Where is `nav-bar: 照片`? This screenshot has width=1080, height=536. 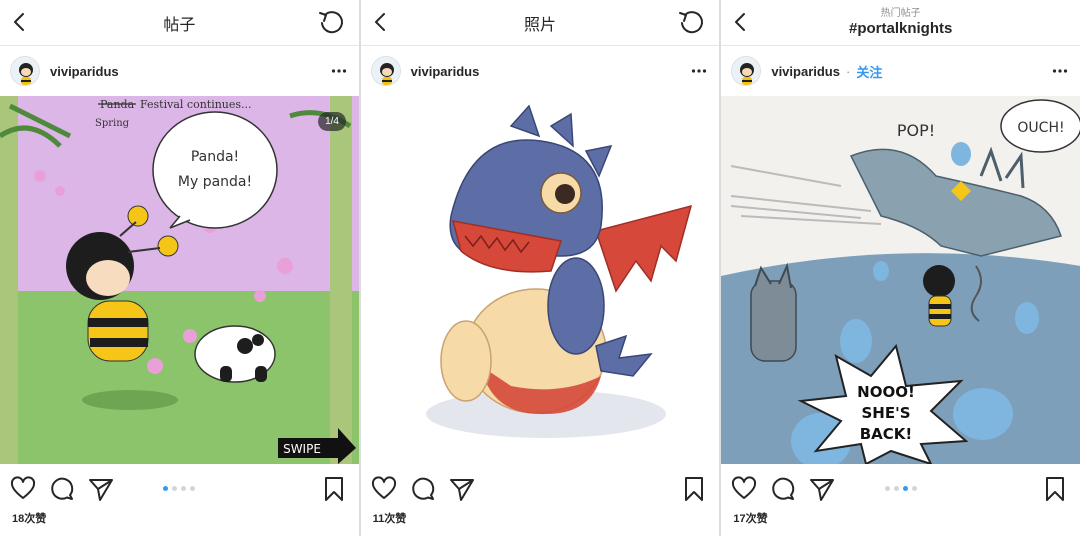
nav-bar: 照片 is located at coordinates (540, 23).